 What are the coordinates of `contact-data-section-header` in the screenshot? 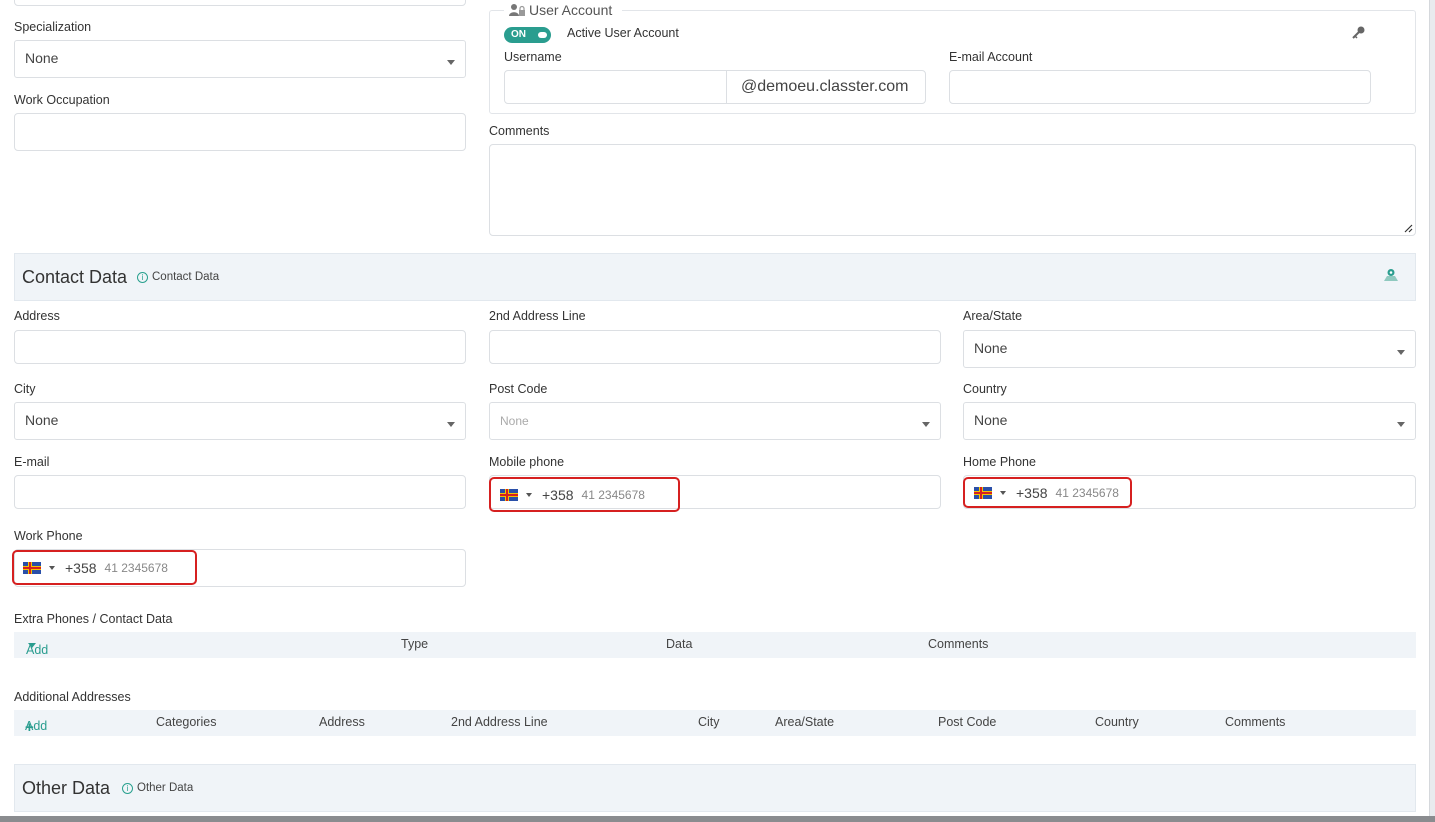 It's located at (715, 277).